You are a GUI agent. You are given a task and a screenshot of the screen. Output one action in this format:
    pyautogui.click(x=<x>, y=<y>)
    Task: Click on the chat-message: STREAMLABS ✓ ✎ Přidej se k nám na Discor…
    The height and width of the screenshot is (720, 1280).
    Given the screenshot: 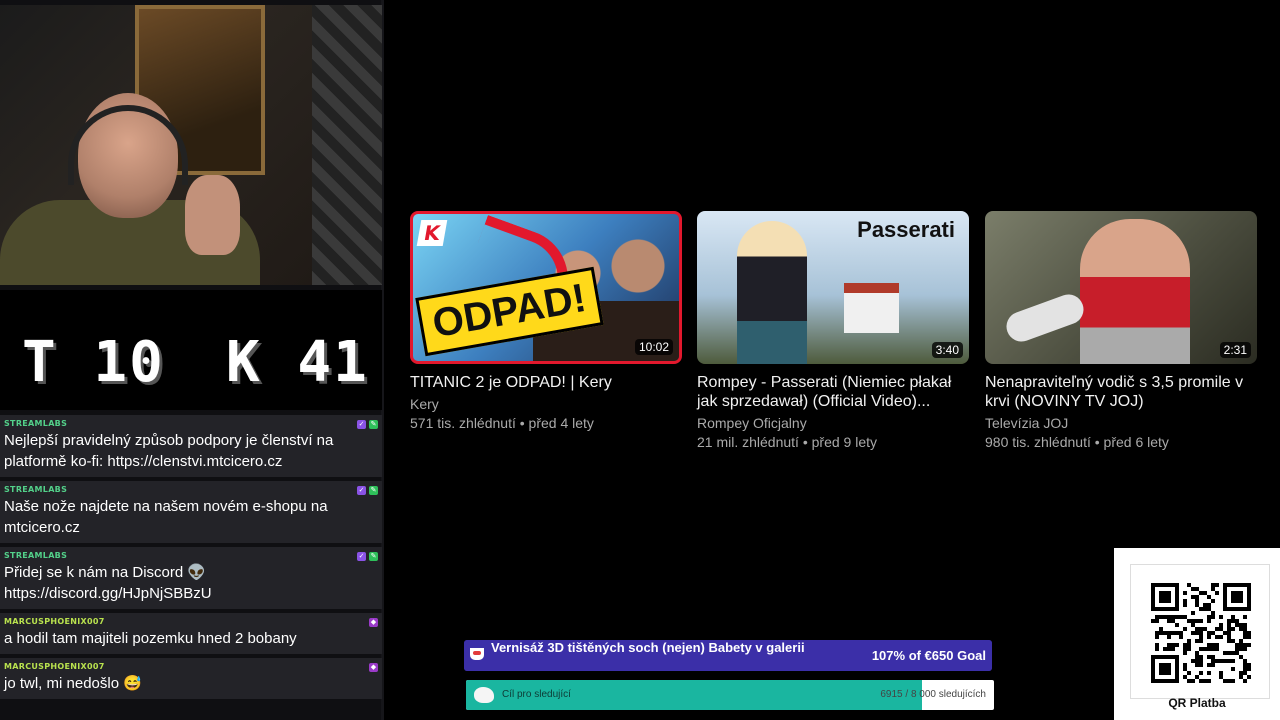 What is the action you would take?
    pyautogui.click(x=191, y=578)
    